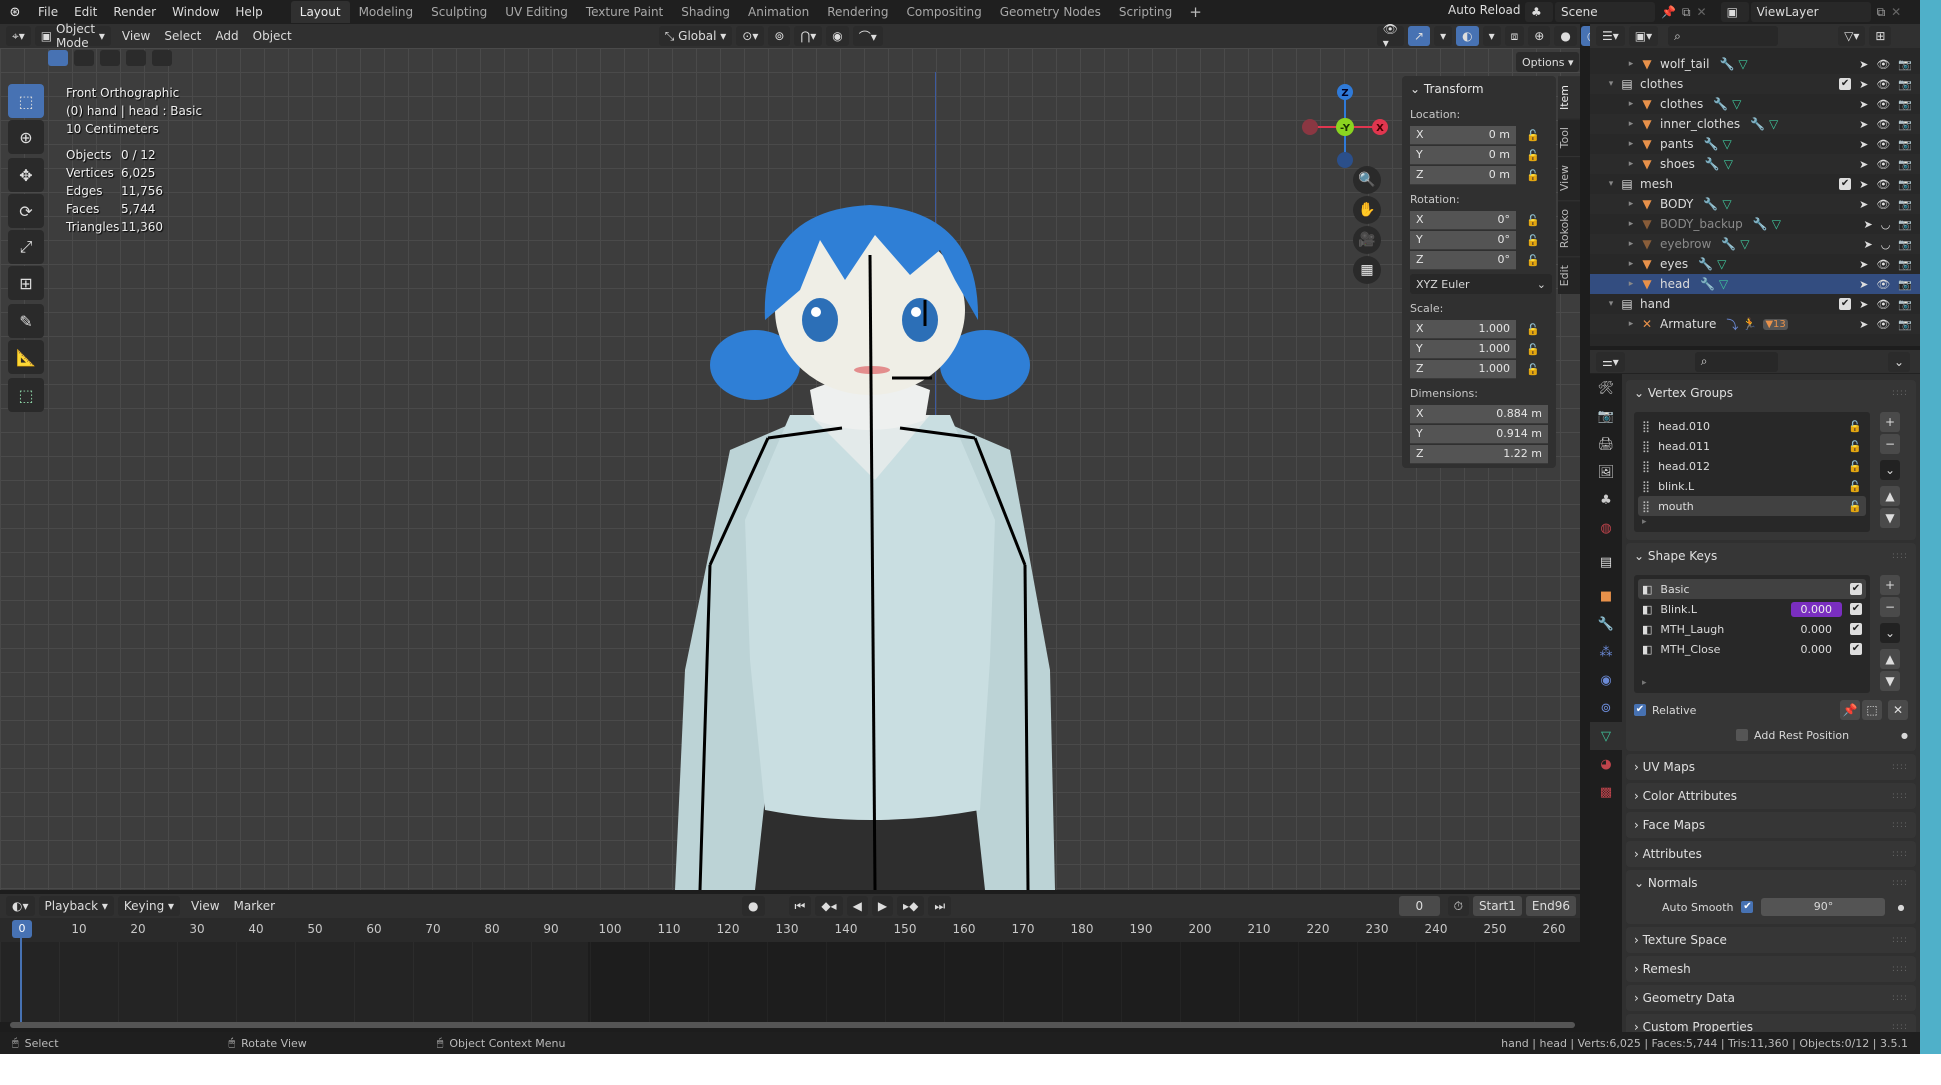  Describe the element at coordinates (1755, 84) in the screenshot. I see `outliner-collection-row: ▾ ▤ clothes ✔ ➤ 👁 📷` at that location.